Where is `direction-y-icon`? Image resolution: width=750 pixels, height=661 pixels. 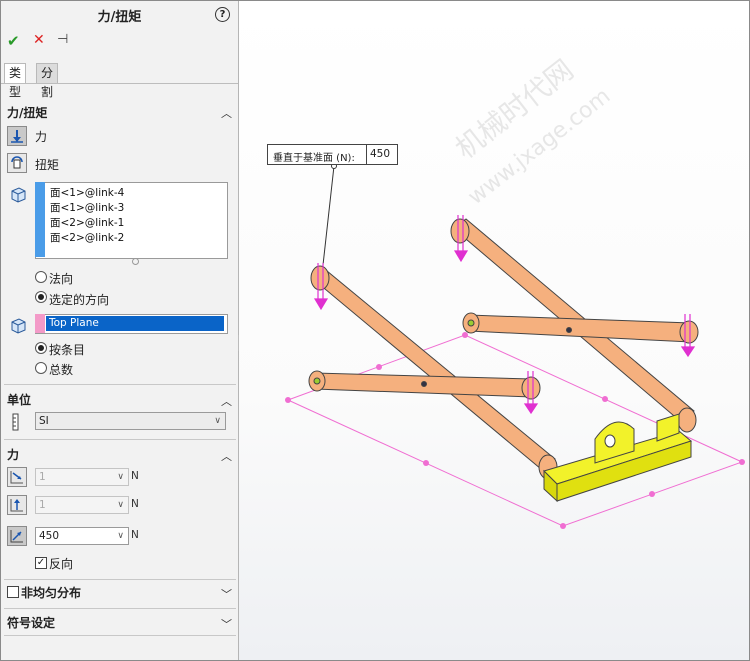
direction-y-icon is located at coordinates (16, 505).